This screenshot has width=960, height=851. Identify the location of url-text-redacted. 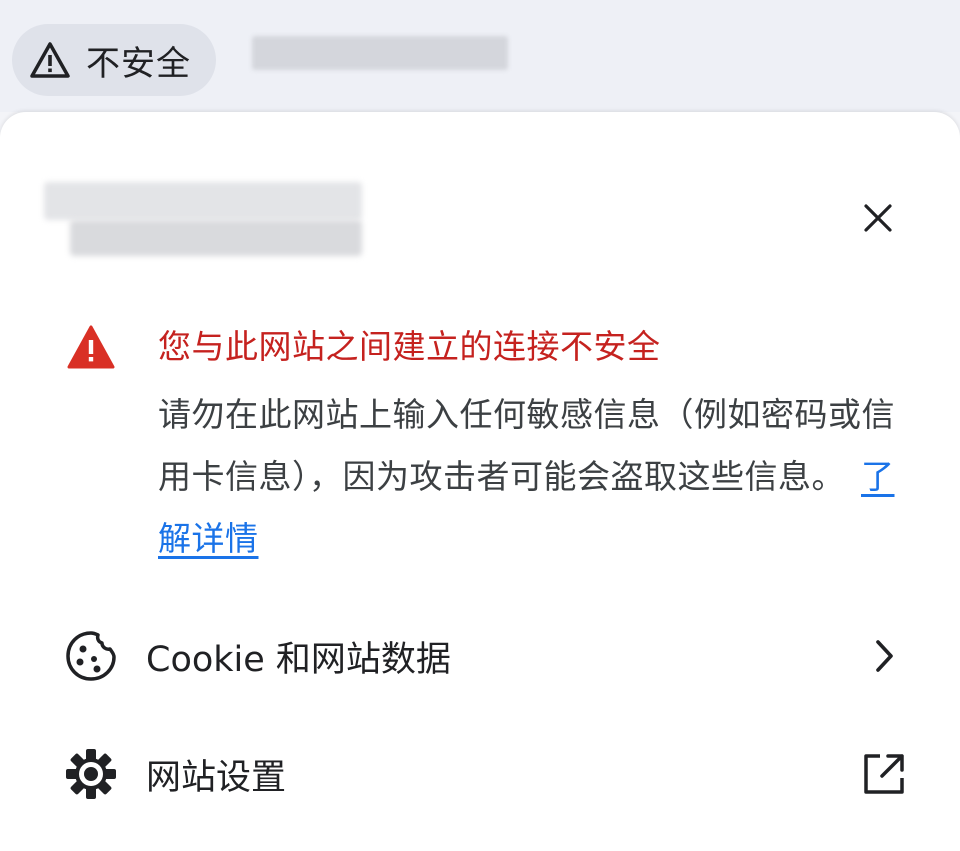
(380, 53).